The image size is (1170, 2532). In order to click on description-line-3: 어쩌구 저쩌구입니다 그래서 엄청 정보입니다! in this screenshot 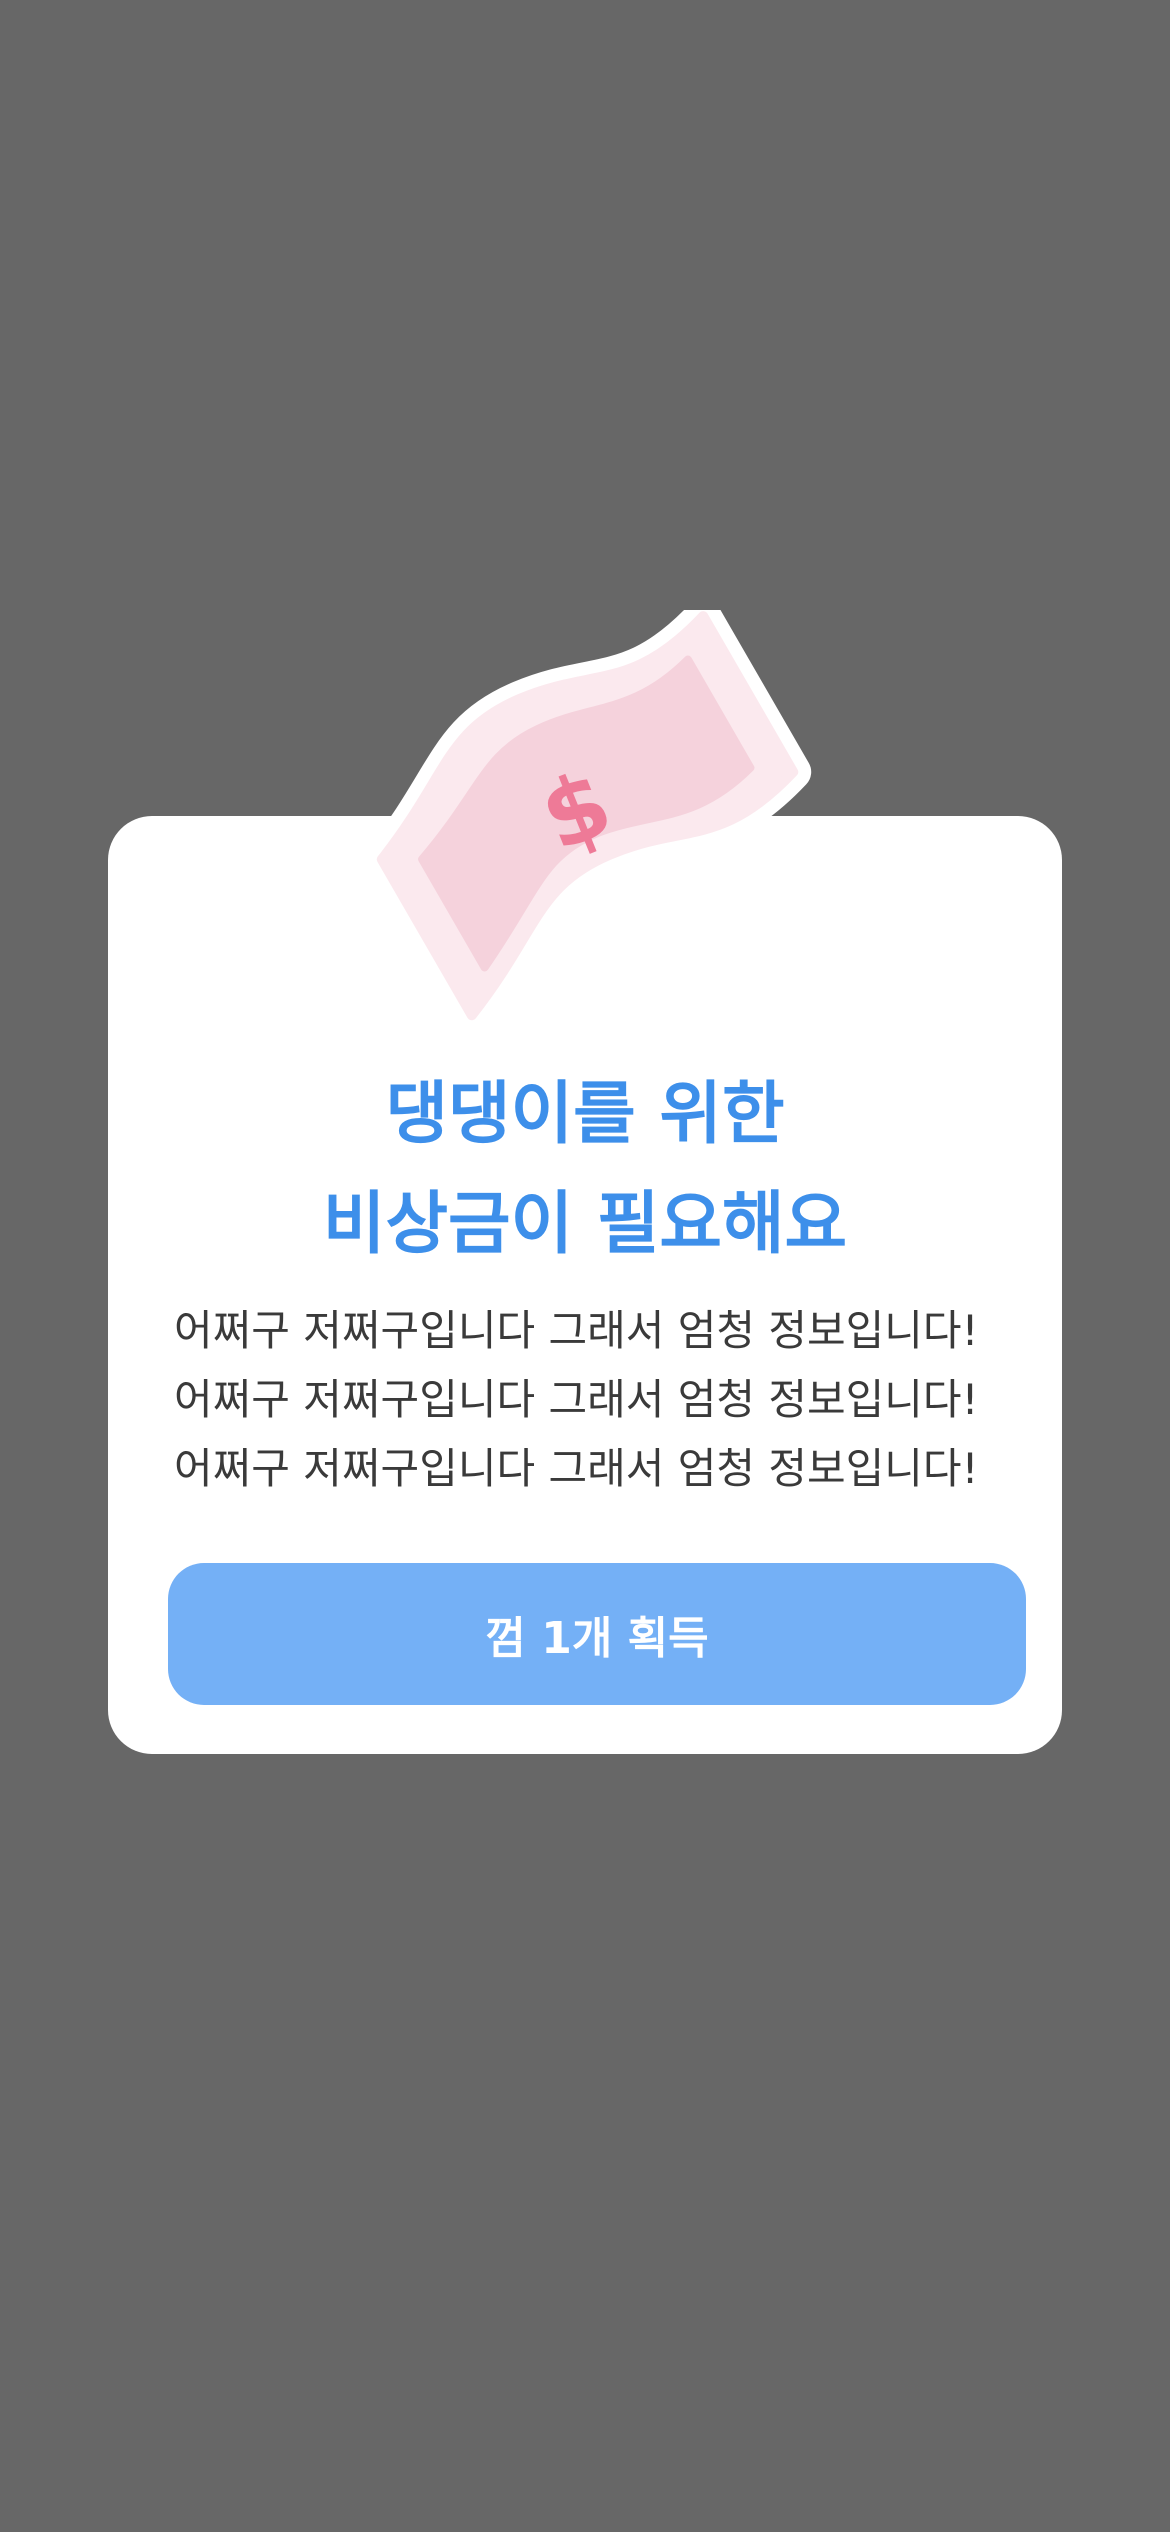, I will do `click(576, 1468)`.